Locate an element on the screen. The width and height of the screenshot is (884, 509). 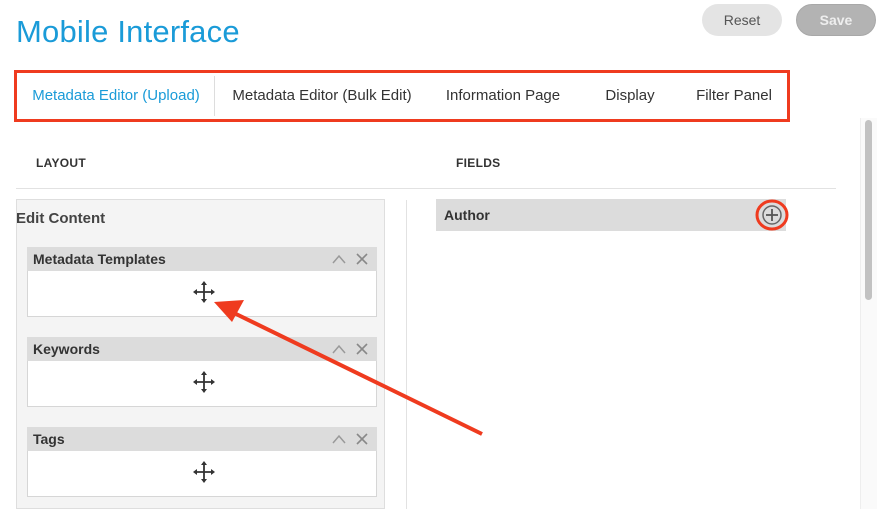
reset-button: Reset is located at coordinates (742, 20).